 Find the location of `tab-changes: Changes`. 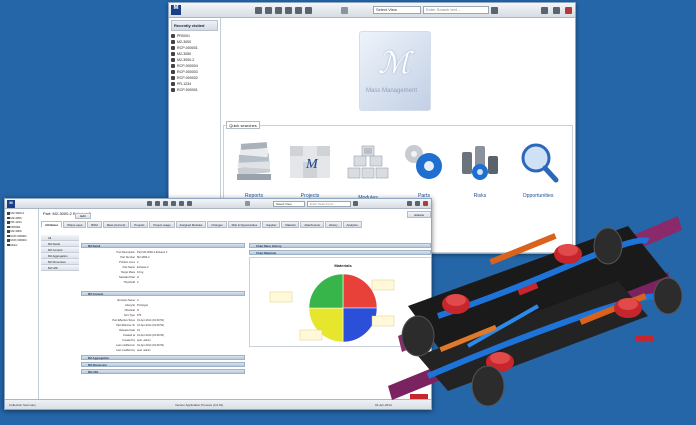

tab-changes: Changes is located at coordinates (217, 224).